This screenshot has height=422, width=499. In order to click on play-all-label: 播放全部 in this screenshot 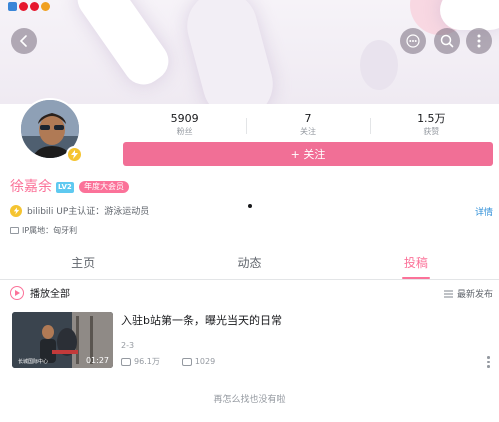, I will do `click(50, 294)`.